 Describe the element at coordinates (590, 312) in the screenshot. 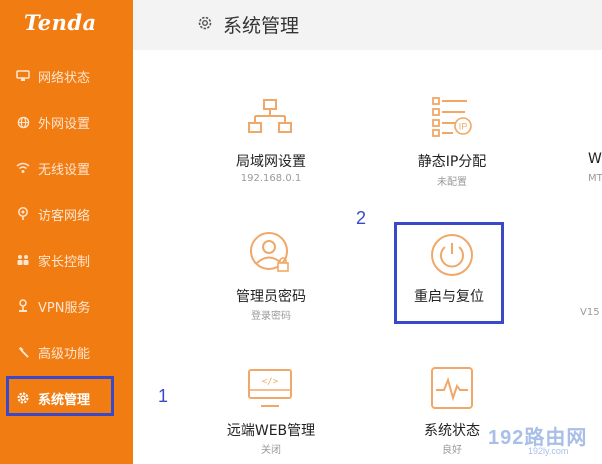

I see `tile-subtitle: V15` at that location.